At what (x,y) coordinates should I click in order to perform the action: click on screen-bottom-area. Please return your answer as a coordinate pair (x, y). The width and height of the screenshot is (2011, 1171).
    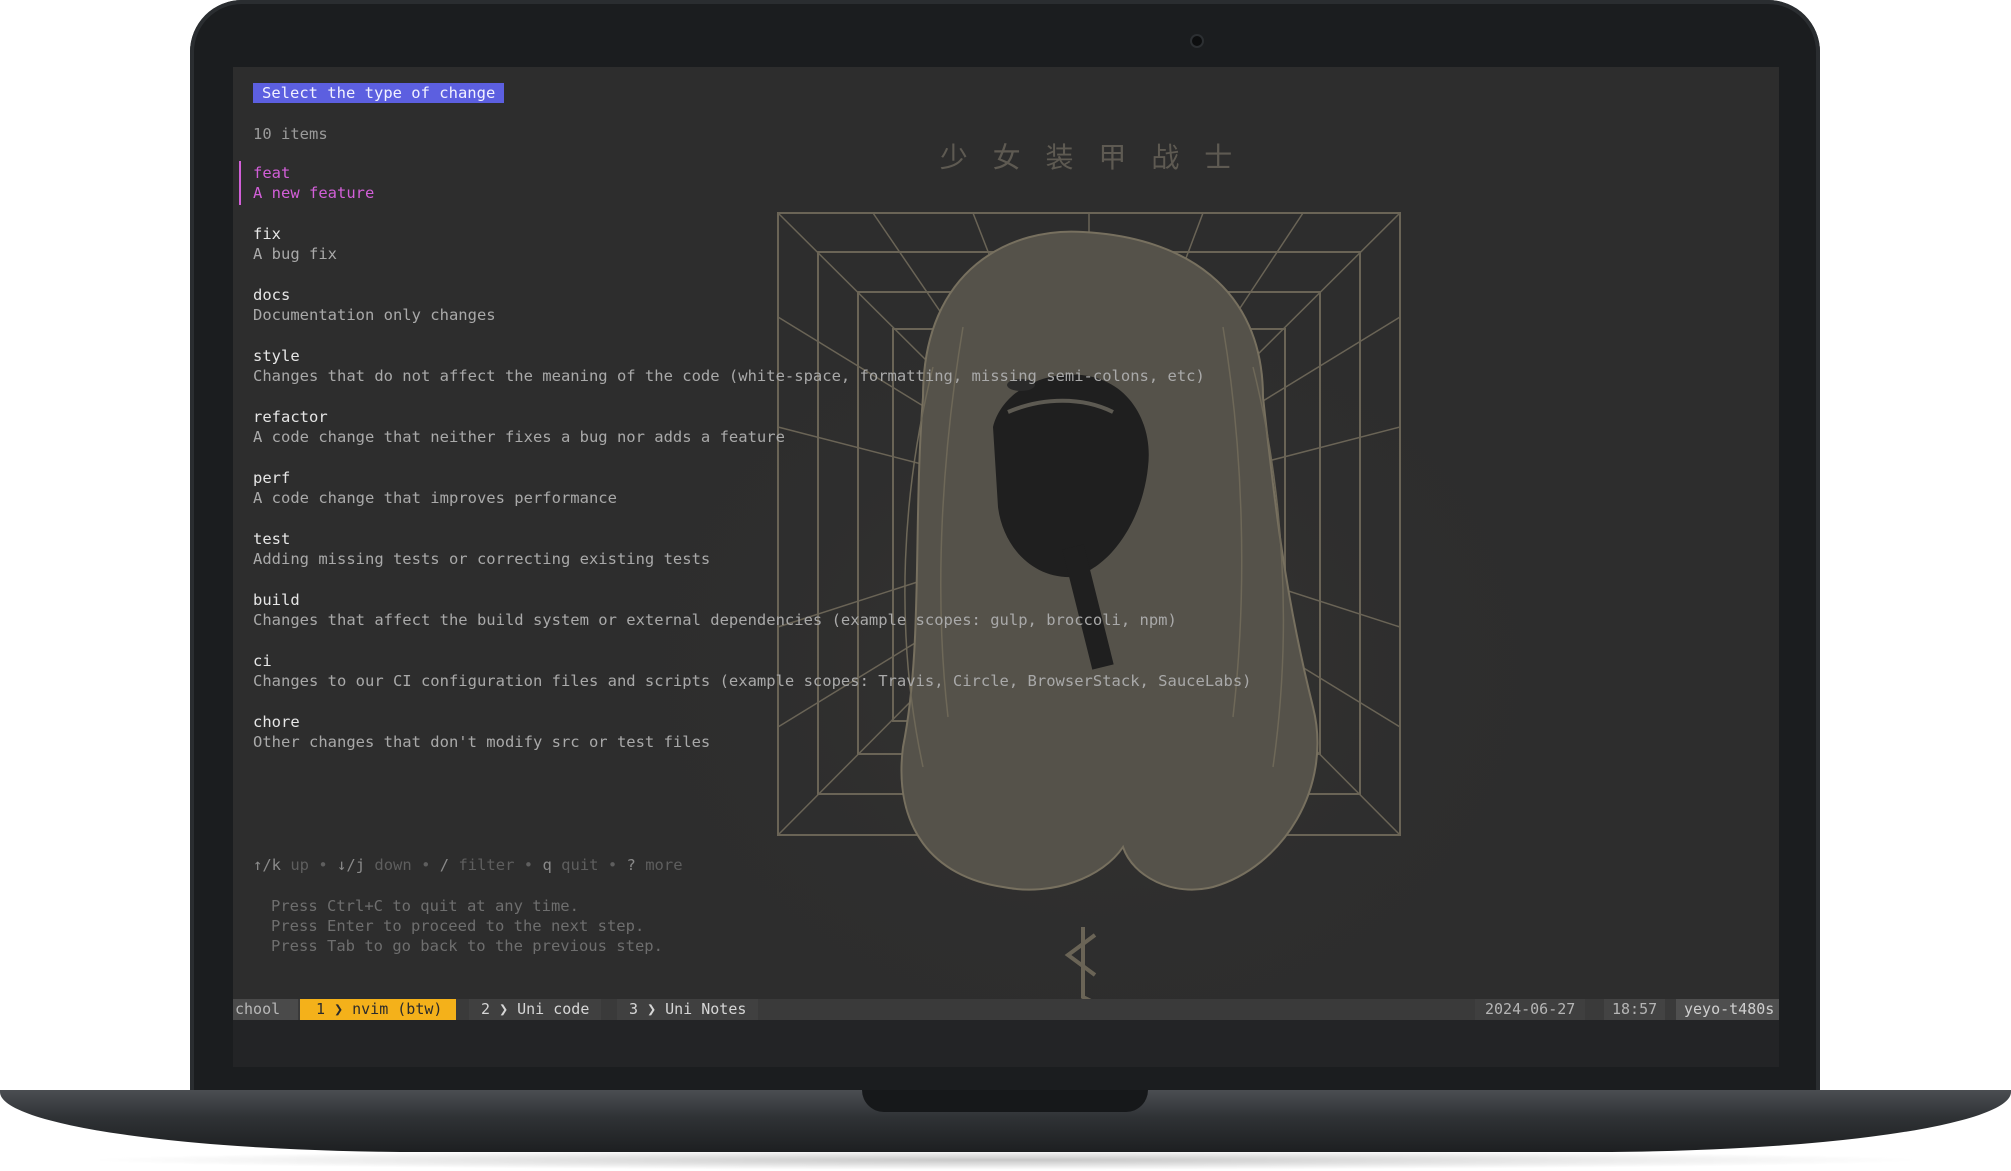
    Looking at the image, I should click on (1006, 1043).